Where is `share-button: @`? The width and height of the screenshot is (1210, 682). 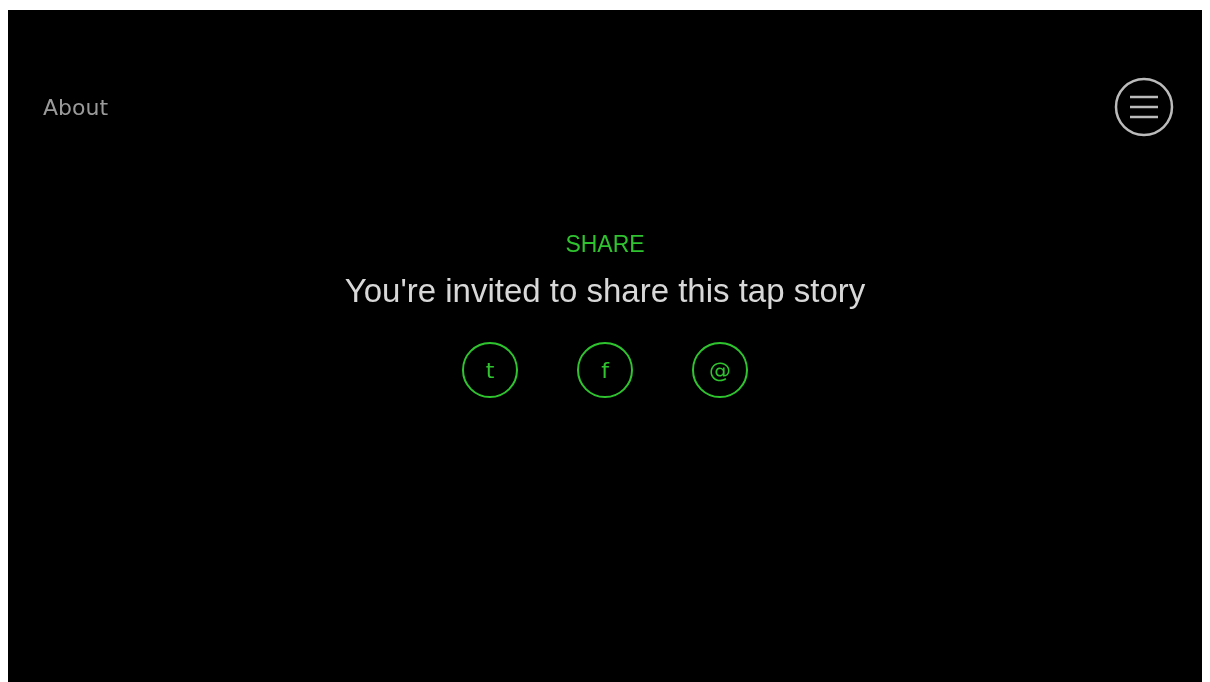 share-button: @ is located at coordinates (720, 370).